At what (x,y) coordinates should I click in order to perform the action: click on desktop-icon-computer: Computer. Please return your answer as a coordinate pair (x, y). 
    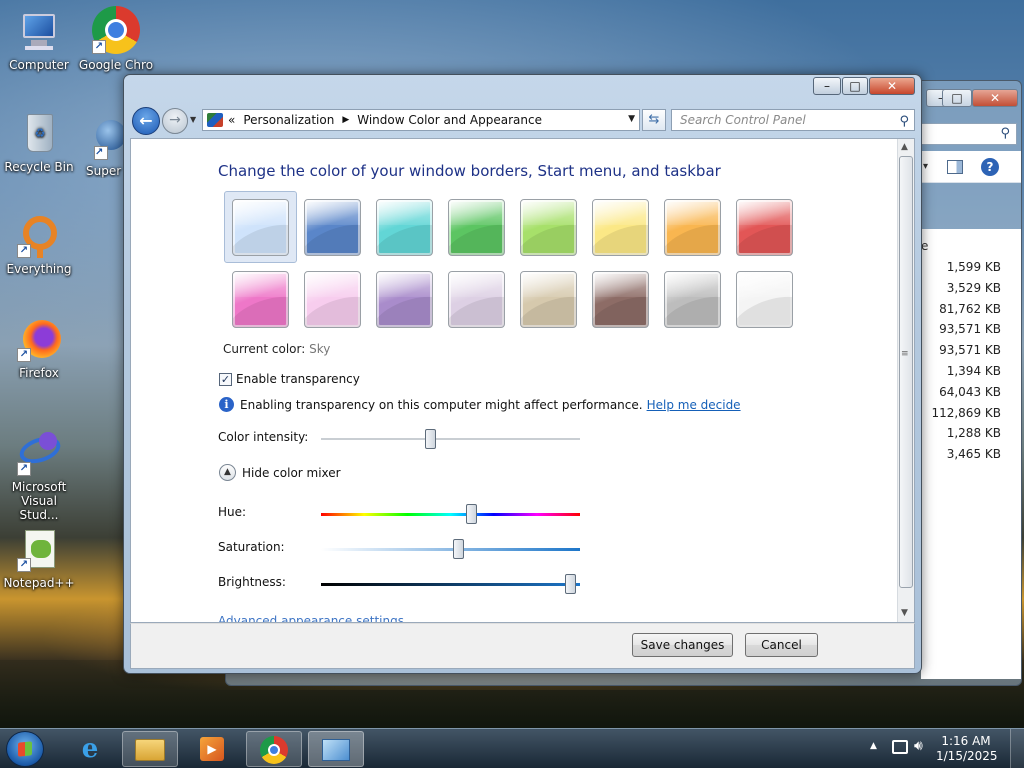
    Looking at the image, I should click on (39, 41).